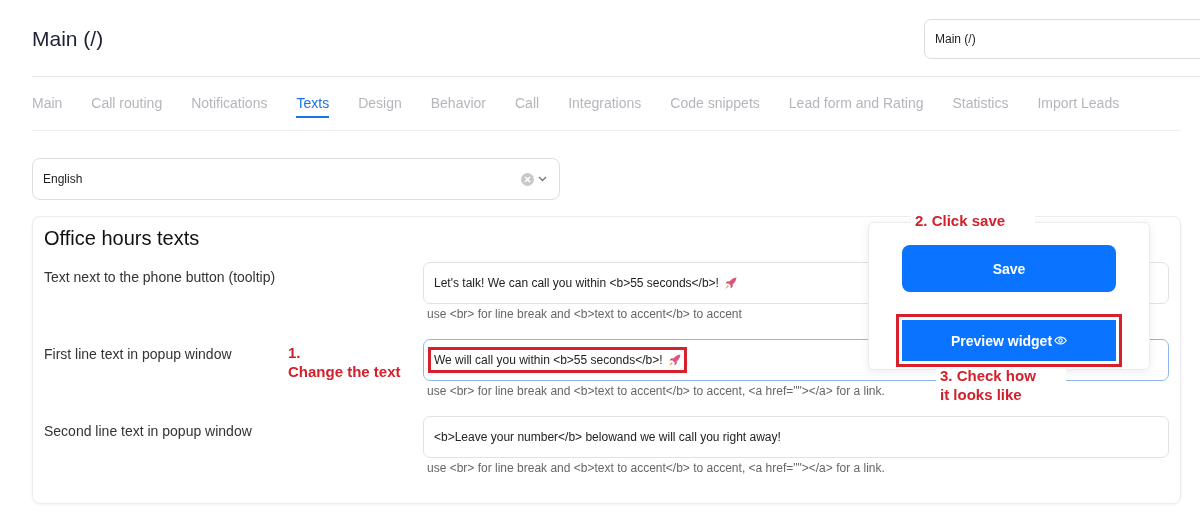 Image resolution: width=1200 pixels, height=527 pixels. Describe the element at coordinates (380, 103) in the screenshot. I see `tab: Design` at that location.